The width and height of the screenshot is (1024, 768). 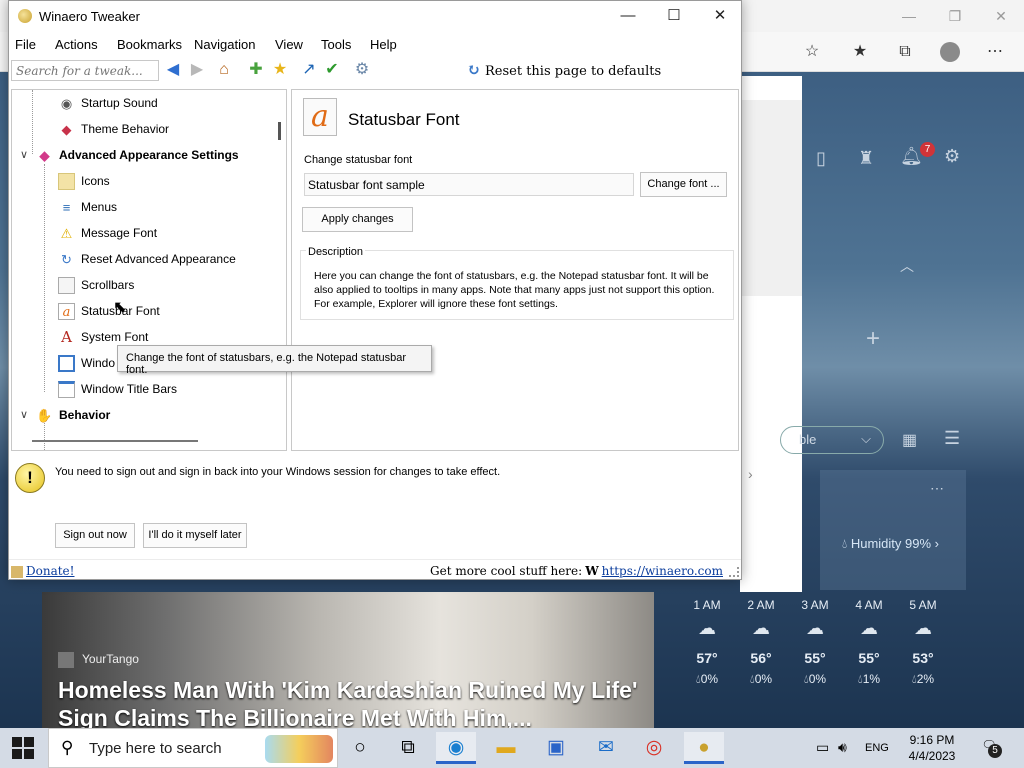 I want to click on menu-help: Help, so click(x=383, y=44).